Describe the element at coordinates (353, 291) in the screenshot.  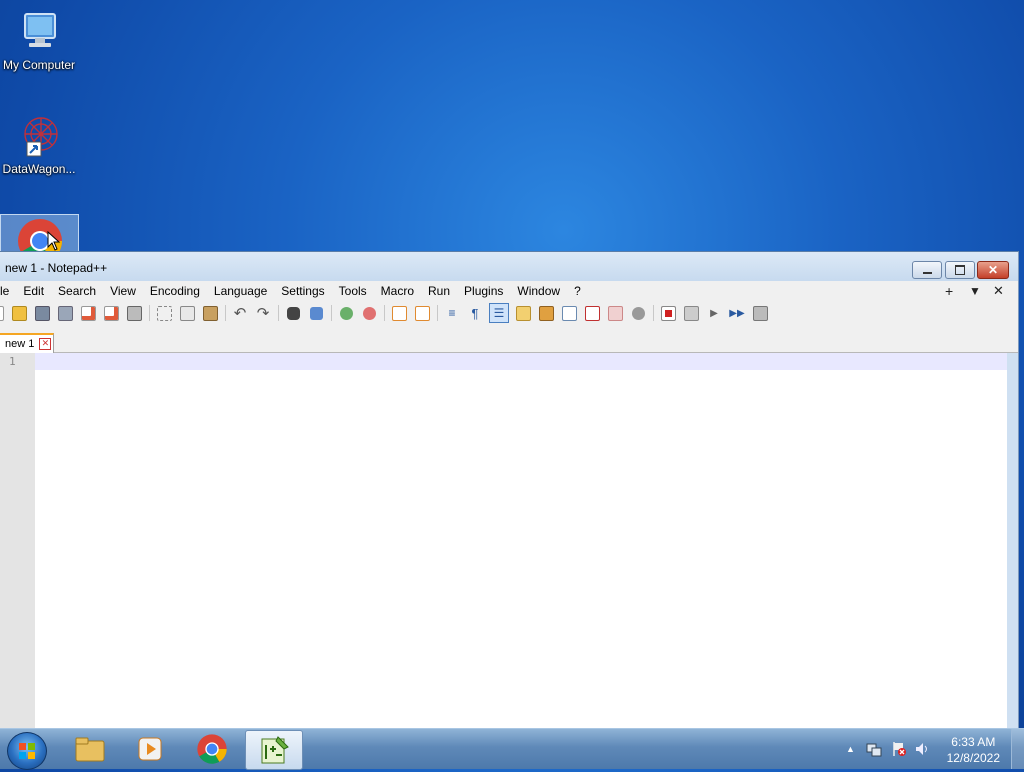
I see `menu-tools: Tools` at that location.